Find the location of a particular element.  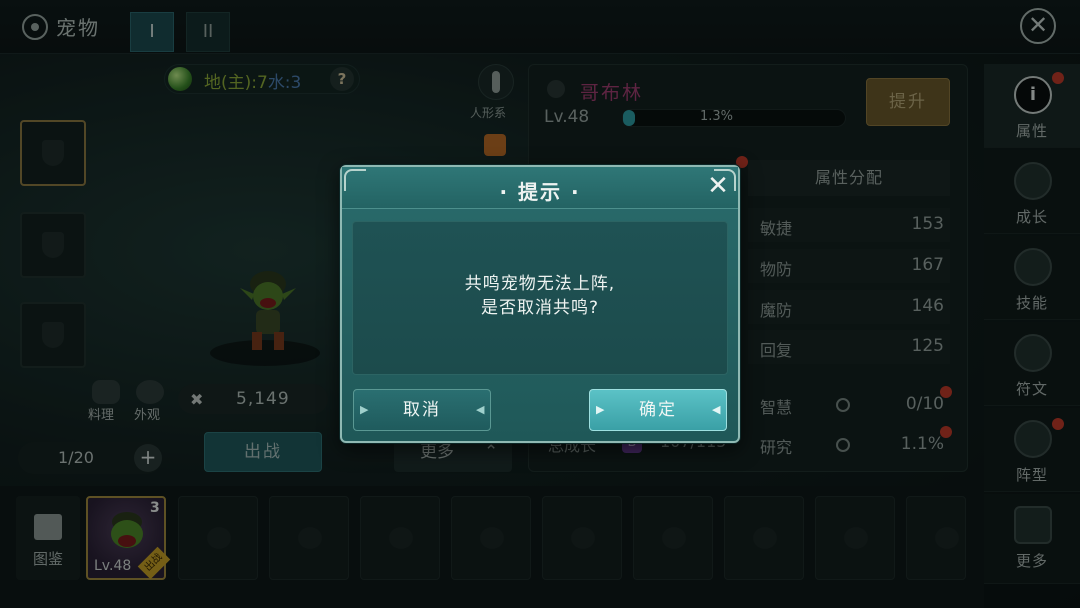

close-icon: ✕ is located at coordinates (718, 186).